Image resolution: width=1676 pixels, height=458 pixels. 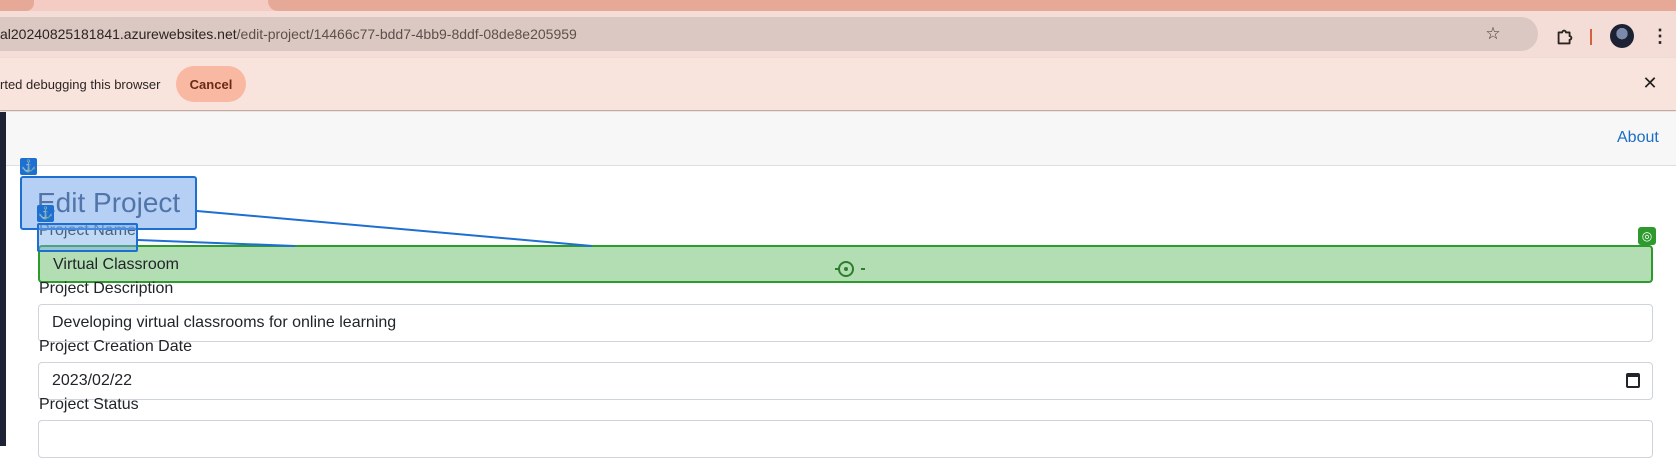 I want to click on project-status-select, so click(x=845, y=439).